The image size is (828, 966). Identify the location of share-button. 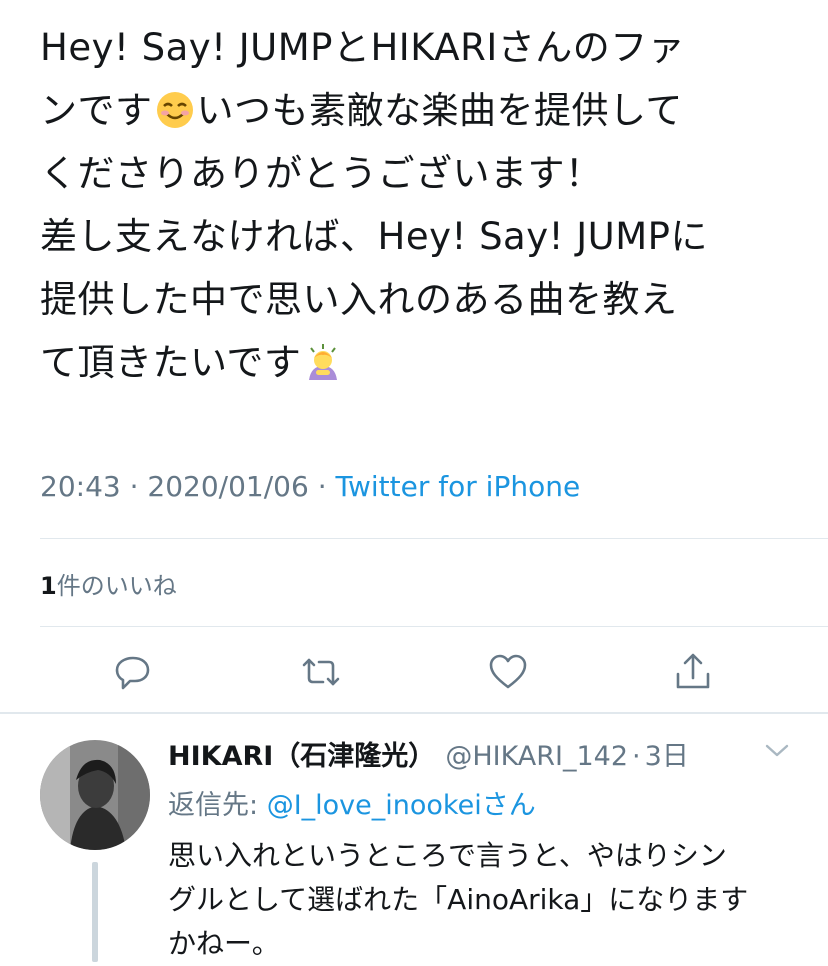
(693, 672).